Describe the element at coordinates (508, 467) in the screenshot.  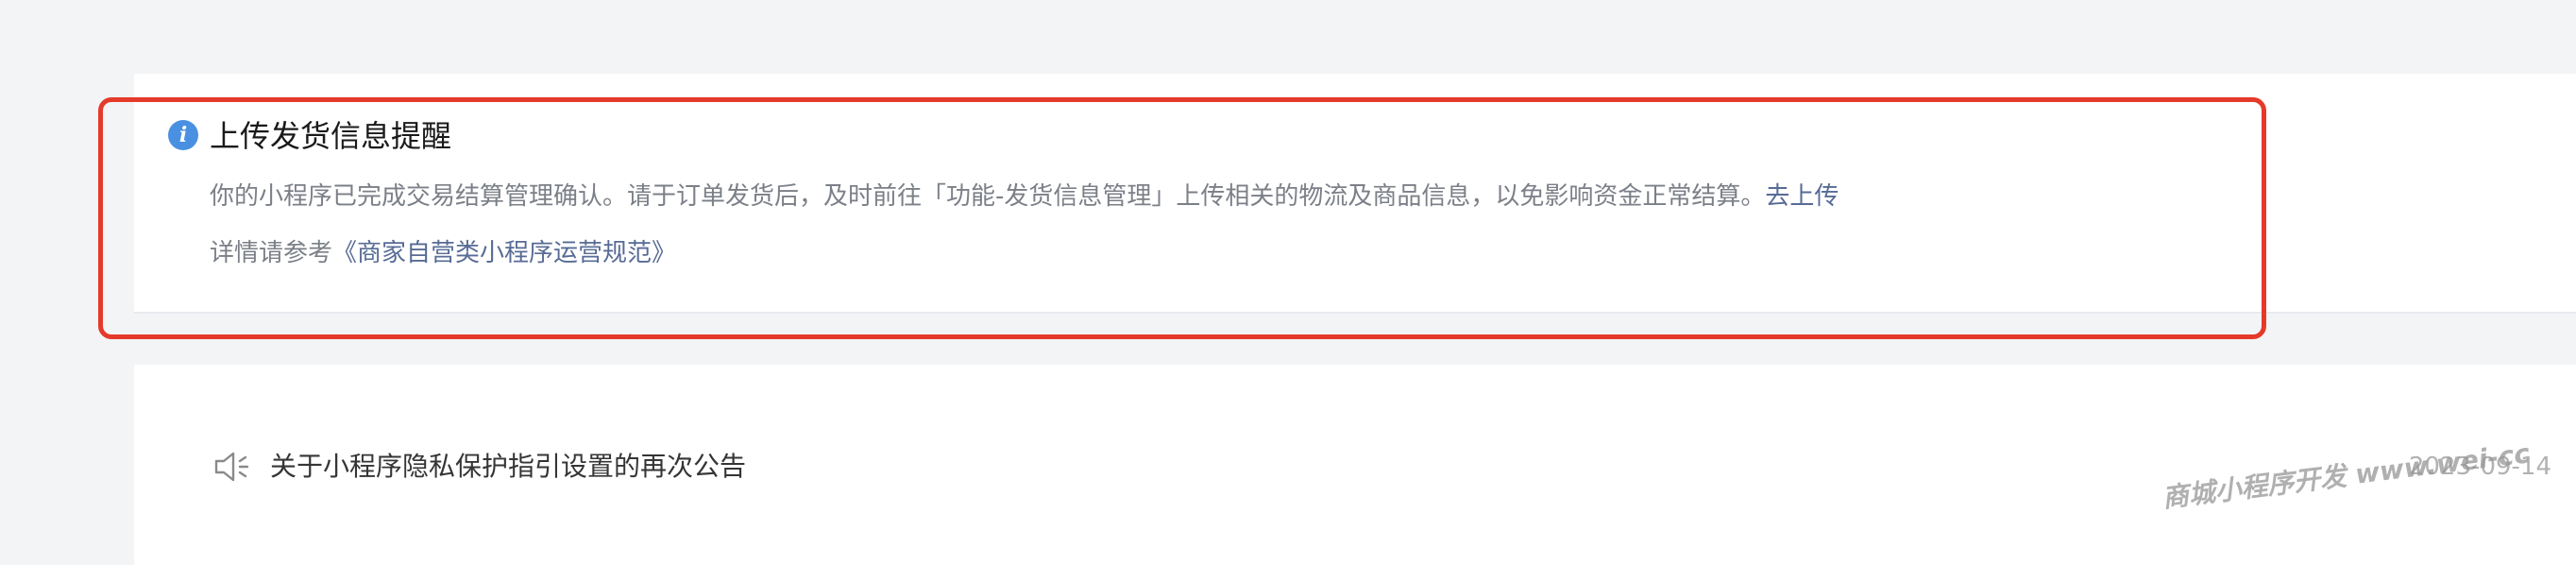
I see `announcement-link: 关于小程序隐私保护指引设置的再次公告` at that location.